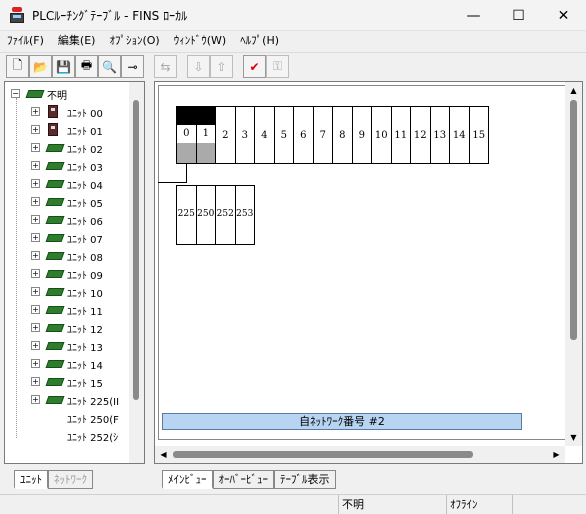 The width and height of the screenshot is (586, 514). I want to click on rack-slot: 10, so click(381, 135).